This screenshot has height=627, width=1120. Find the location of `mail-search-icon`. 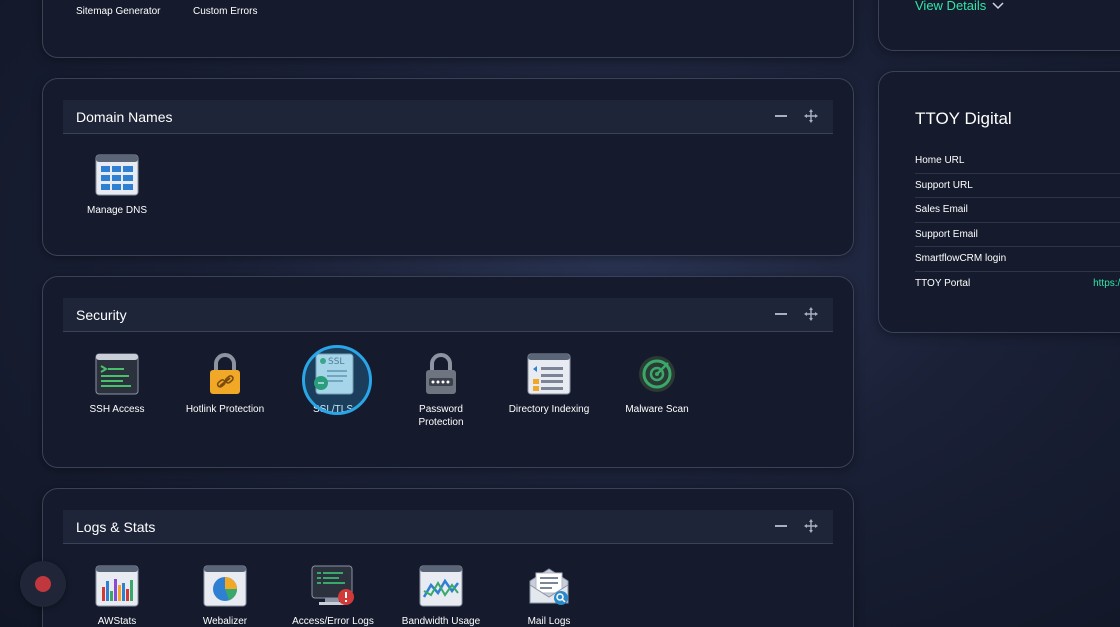

mail-search-icon is located at coordinates (549, 586).